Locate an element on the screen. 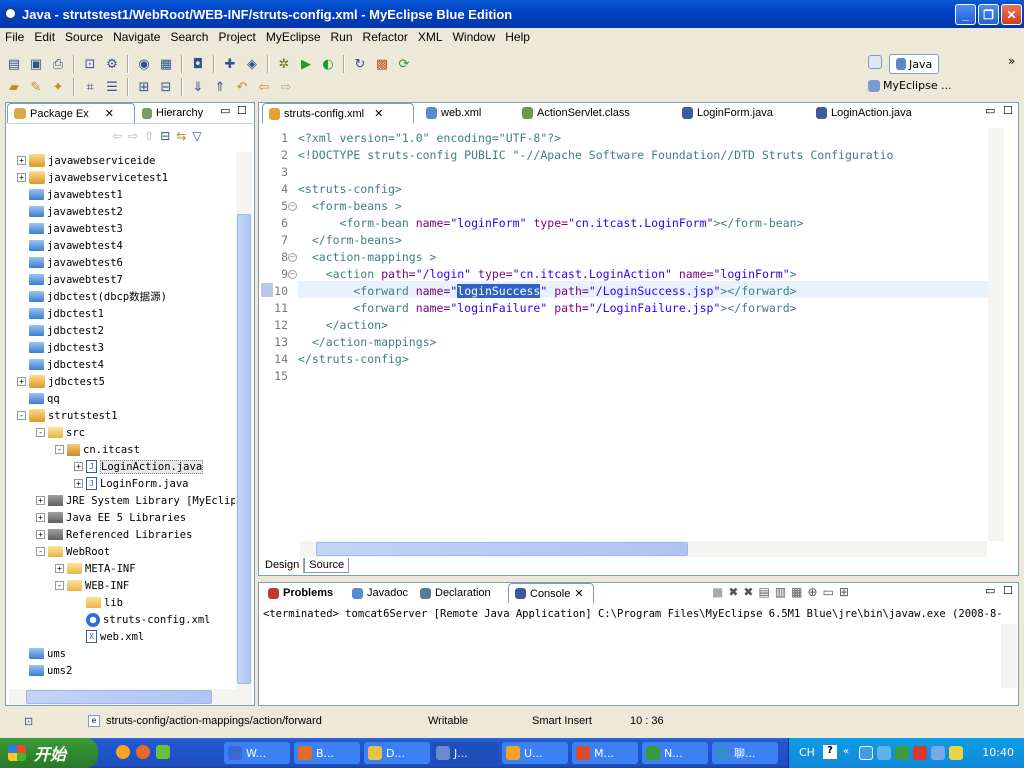 The image size is (1024, 768). tree-item: + J LoginForm.java is located at coordinates (131, 483).